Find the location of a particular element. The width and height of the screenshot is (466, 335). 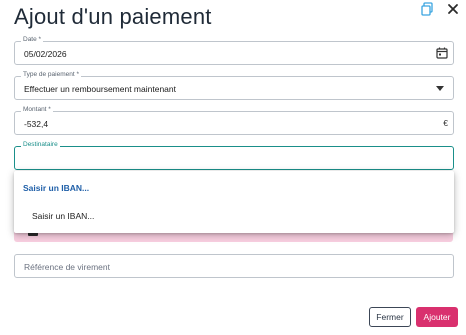

chevron-down-icon is located at coordinates (440, 88).